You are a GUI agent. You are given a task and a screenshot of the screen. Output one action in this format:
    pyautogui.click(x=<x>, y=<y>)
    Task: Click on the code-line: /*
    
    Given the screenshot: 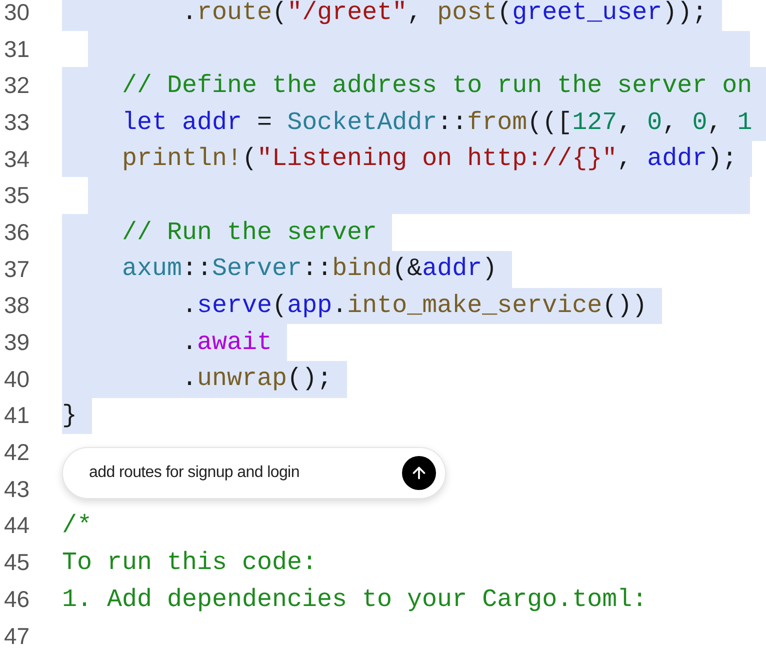 What is the action you would take?
    pyautogui.click(x=78, y=526)
    